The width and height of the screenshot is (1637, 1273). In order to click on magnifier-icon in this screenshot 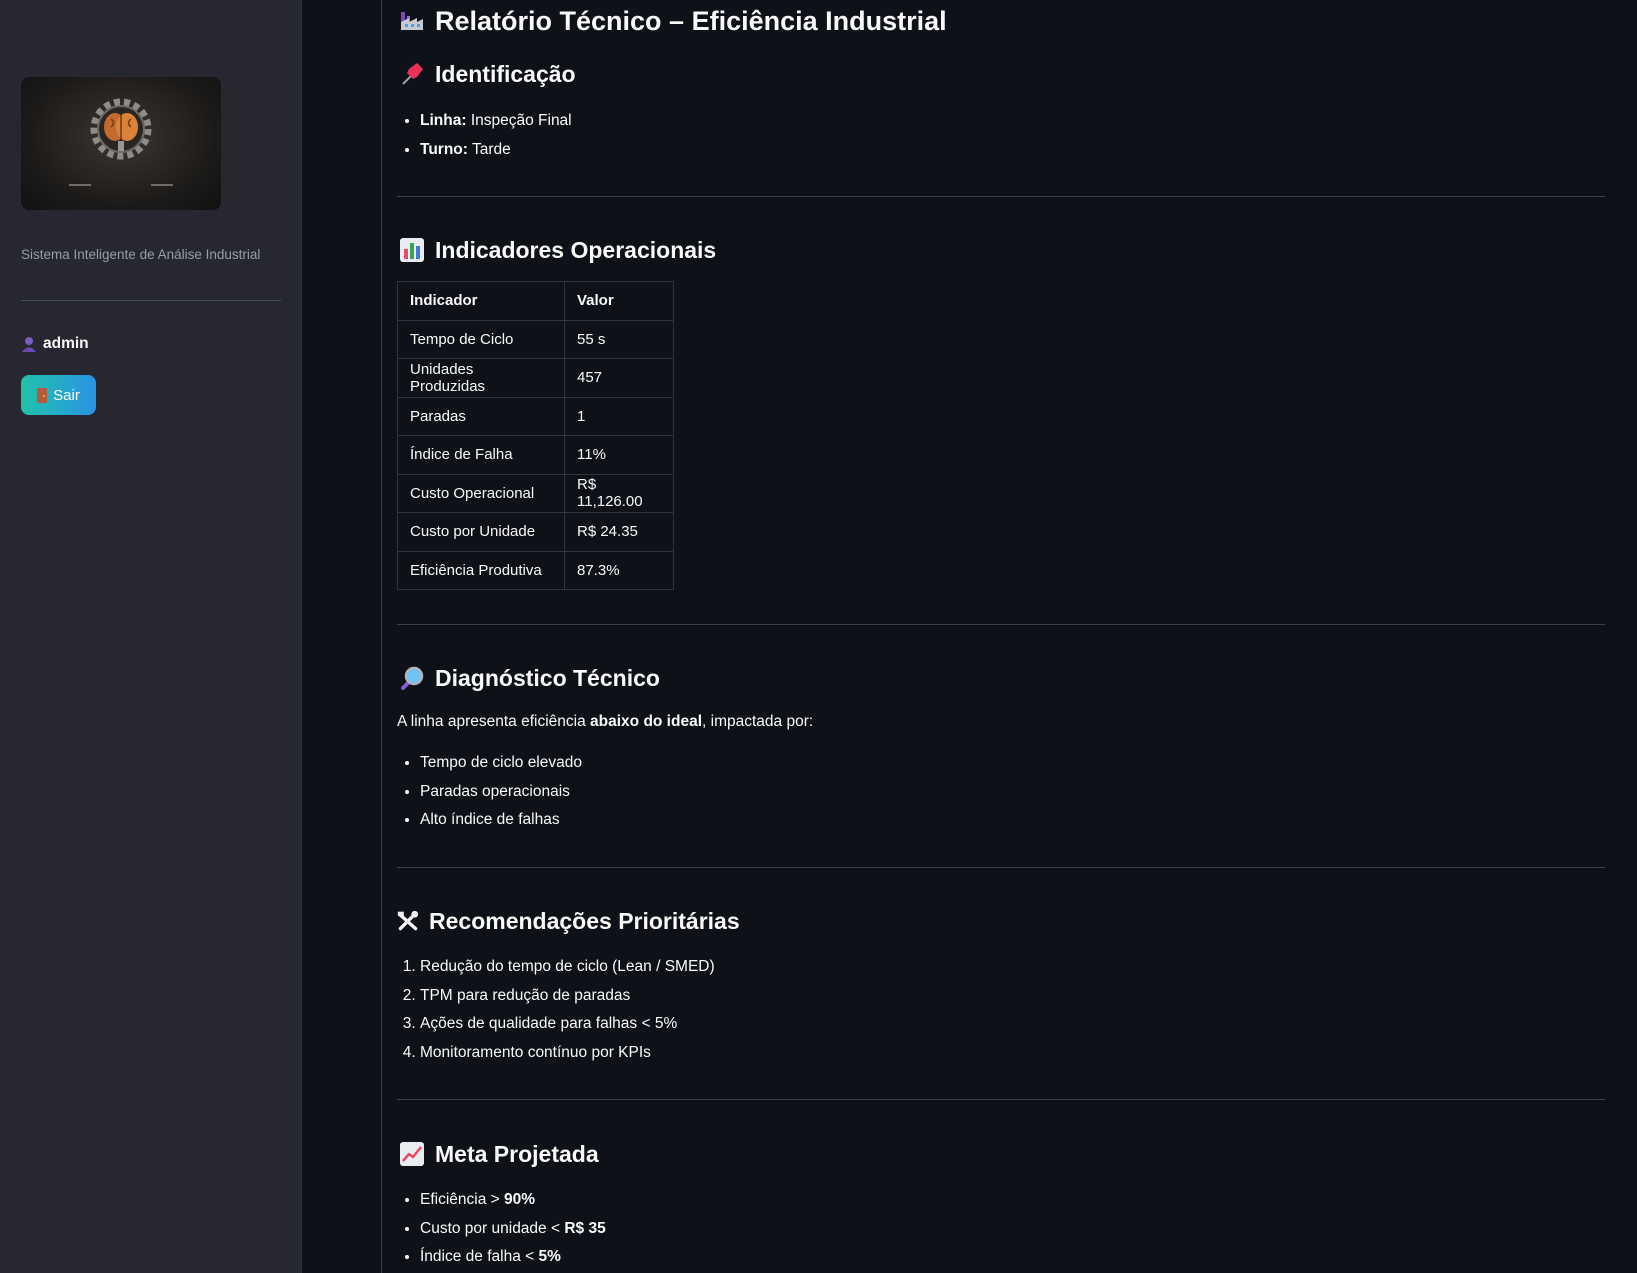, I will do `click(412, 678)`.